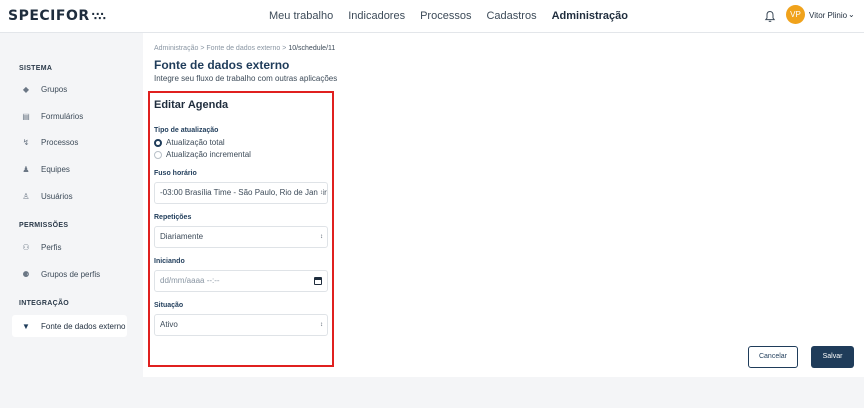 This screenshot has width=864, height=408. What do you see at coordinates (26, 326) in the screenshot?
I see `data-source-icon: ▼` at bounding box center [26, 326].